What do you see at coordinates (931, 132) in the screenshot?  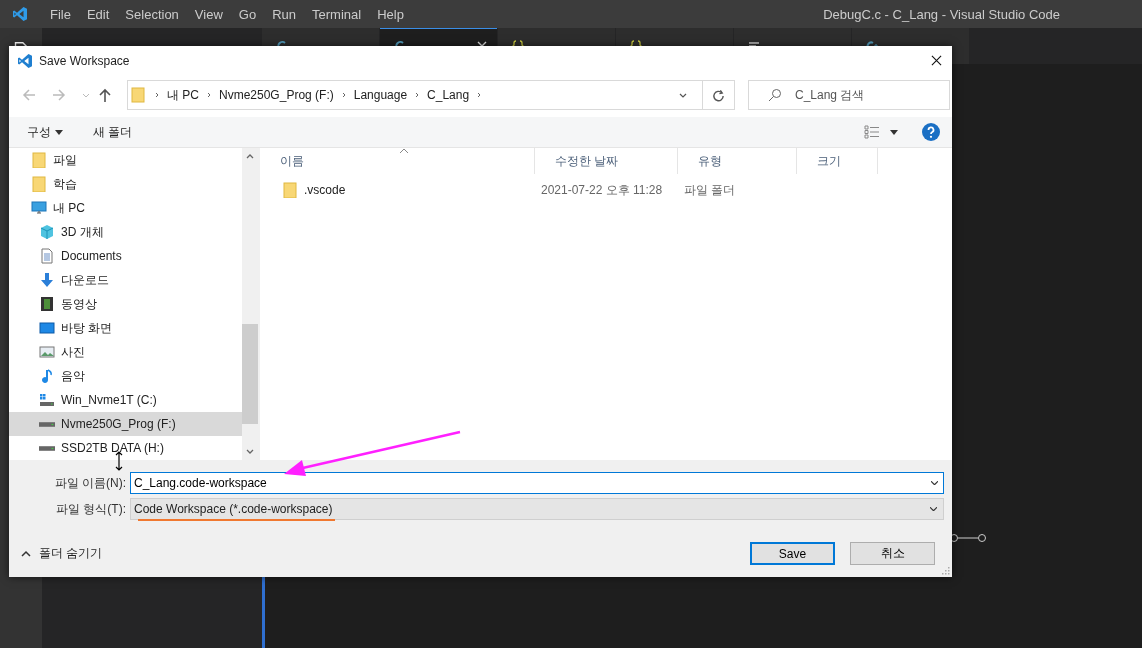 I see `help-icon` at bounding box center [931, 132].